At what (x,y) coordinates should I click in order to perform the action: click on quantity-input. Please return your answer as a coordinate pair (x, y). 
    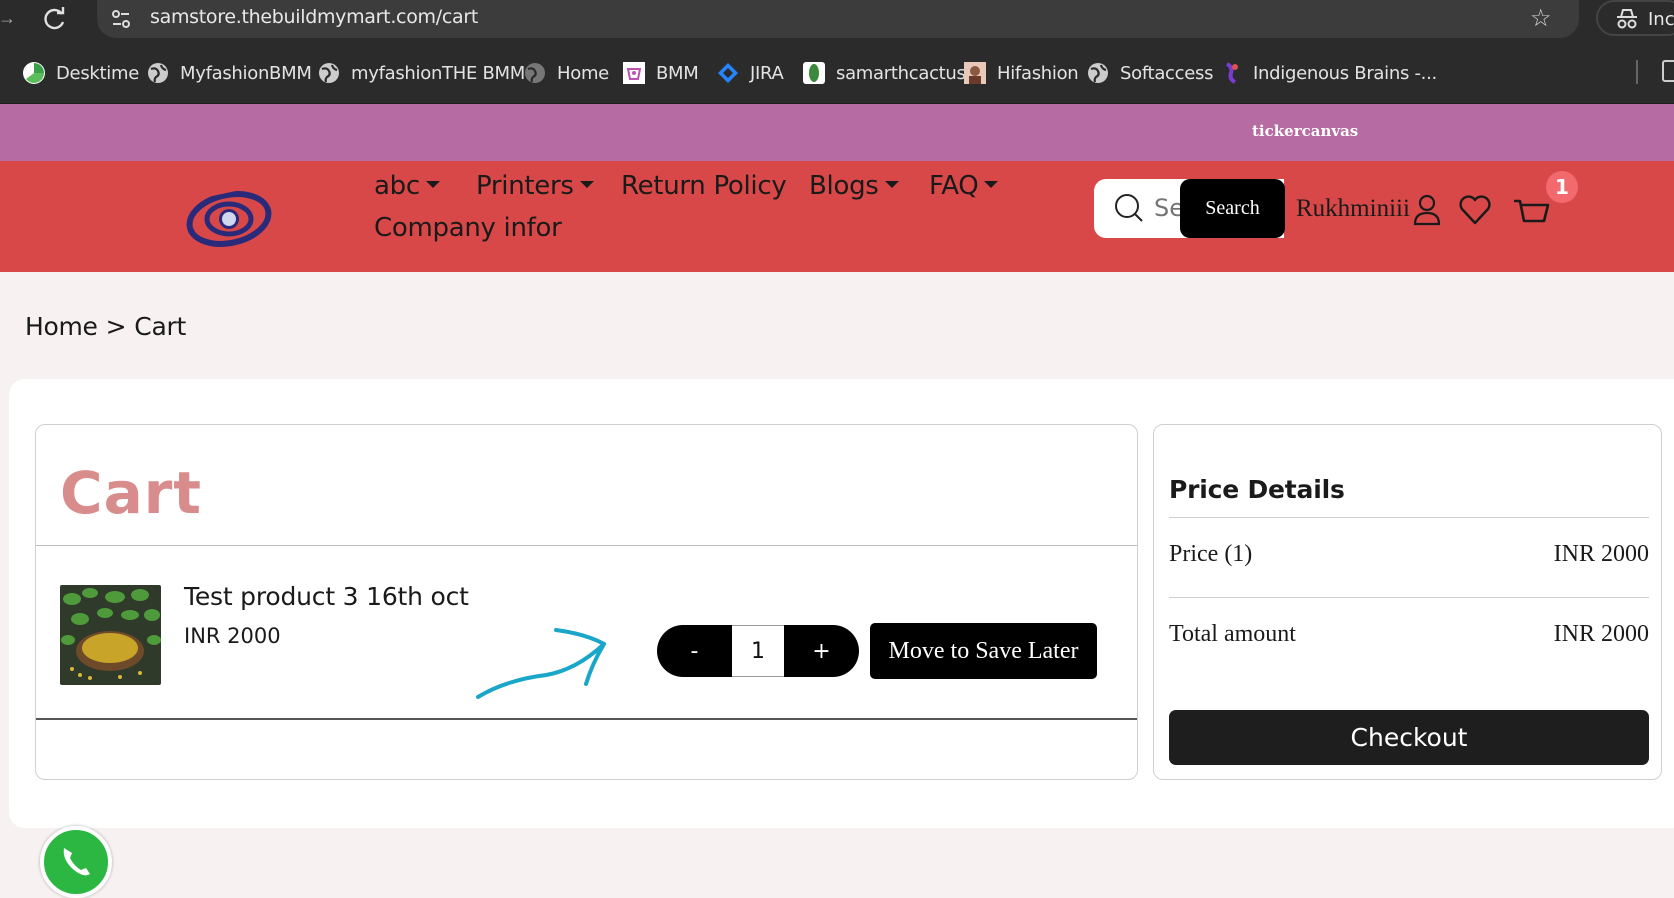
    Looking at the image, I should click on (758, 651).